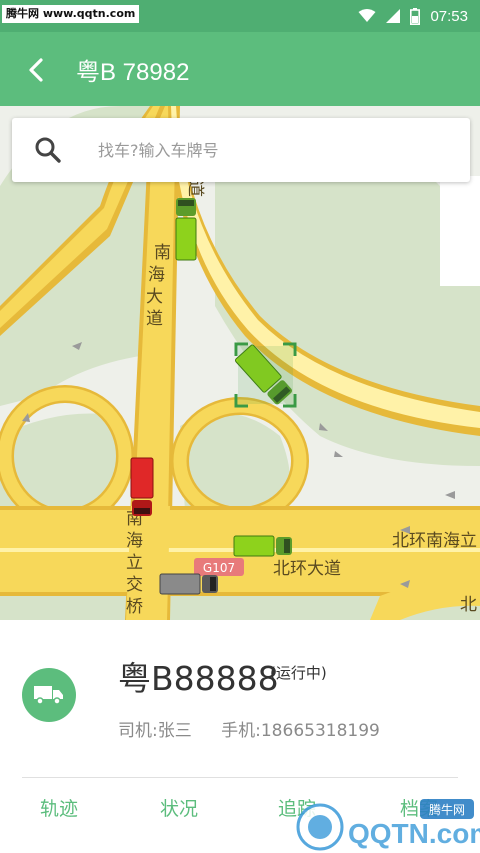 Image resolution: width=480 pixels, height=853 pixels. Describe the element at coordinates (179, 807) in the screenshot. I see `tab-status: 状况` at that location.